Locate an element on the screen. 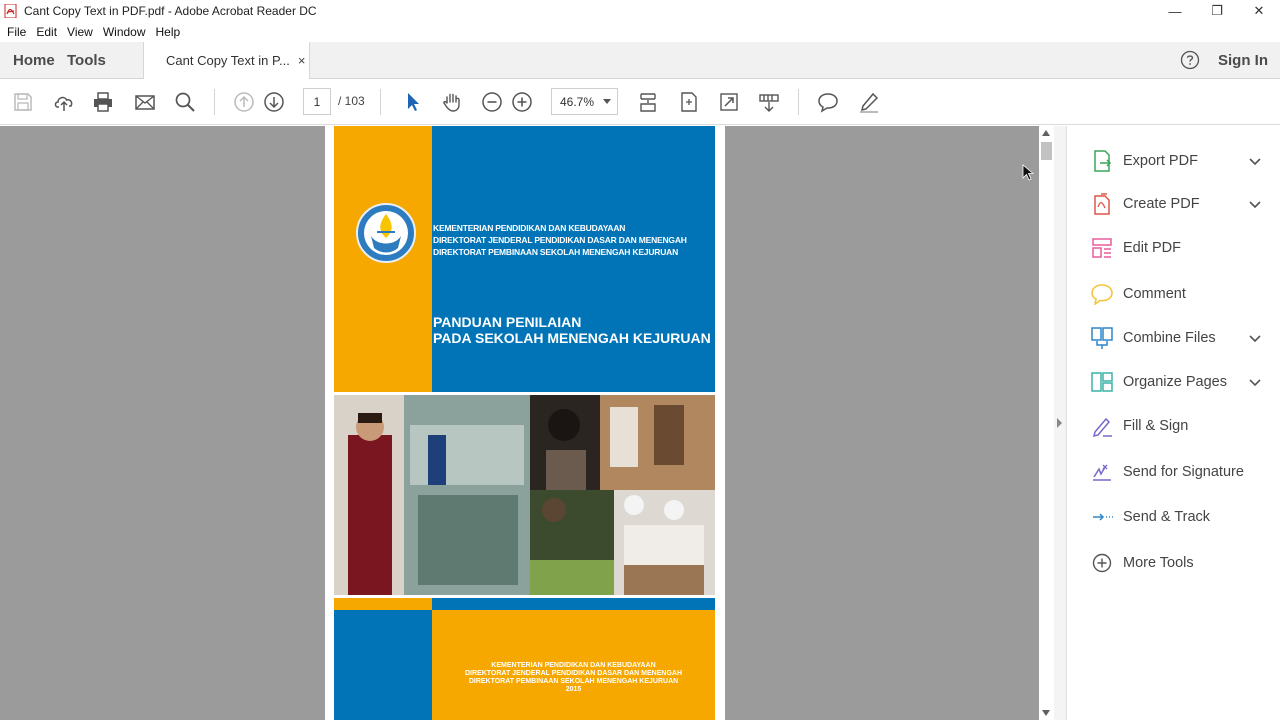 This screenshot has width=1280, height=720. send-track-icon is located at coordinates (1103, 517).